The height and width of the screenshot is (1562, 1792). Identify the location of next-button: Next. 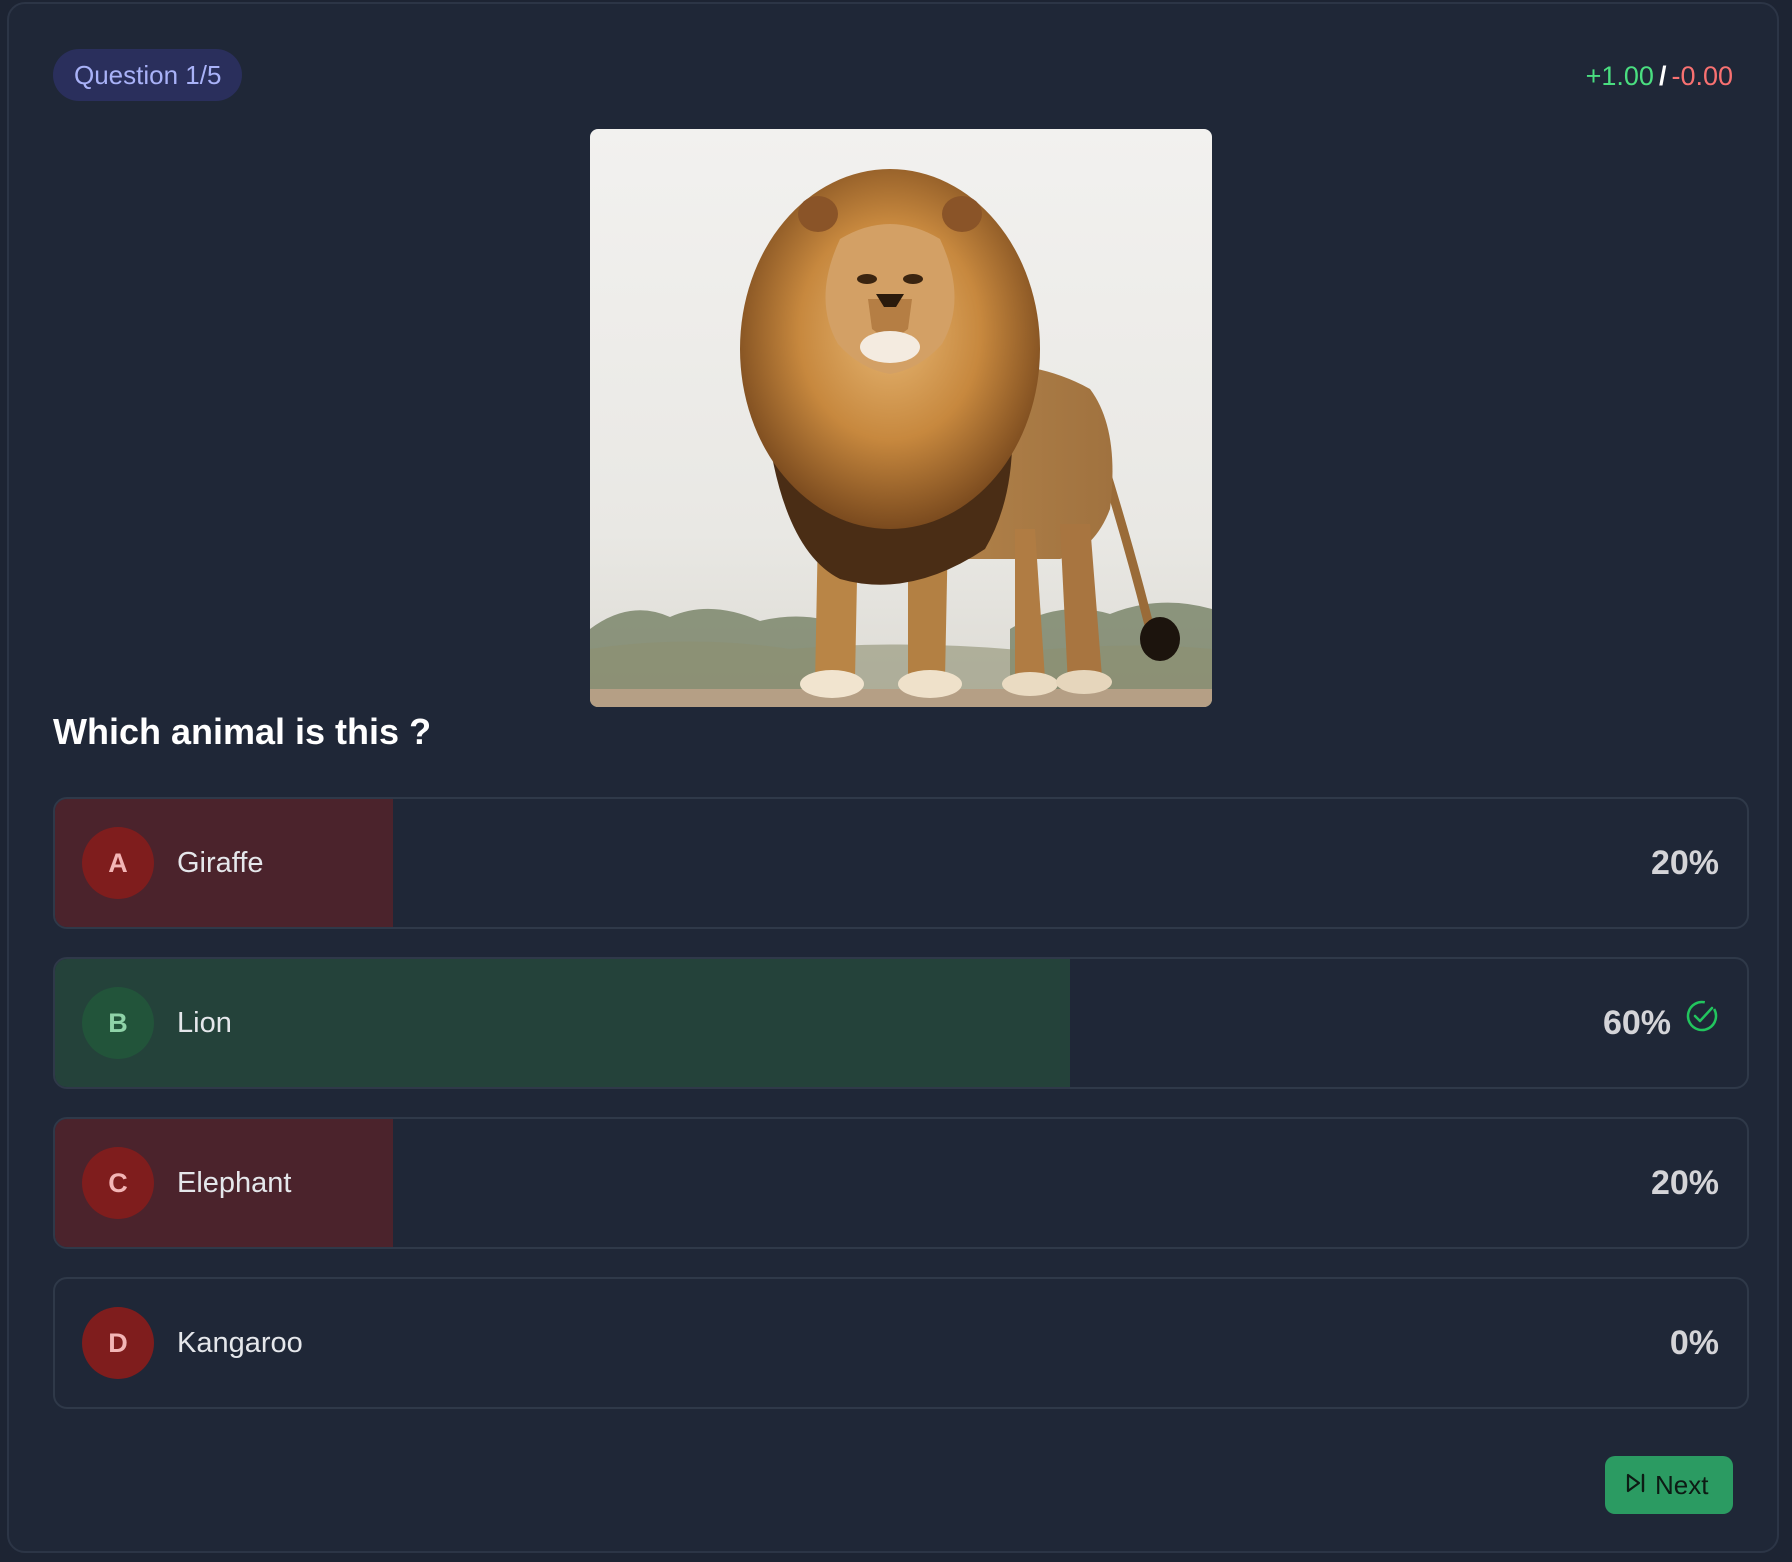
(1669, 1485).